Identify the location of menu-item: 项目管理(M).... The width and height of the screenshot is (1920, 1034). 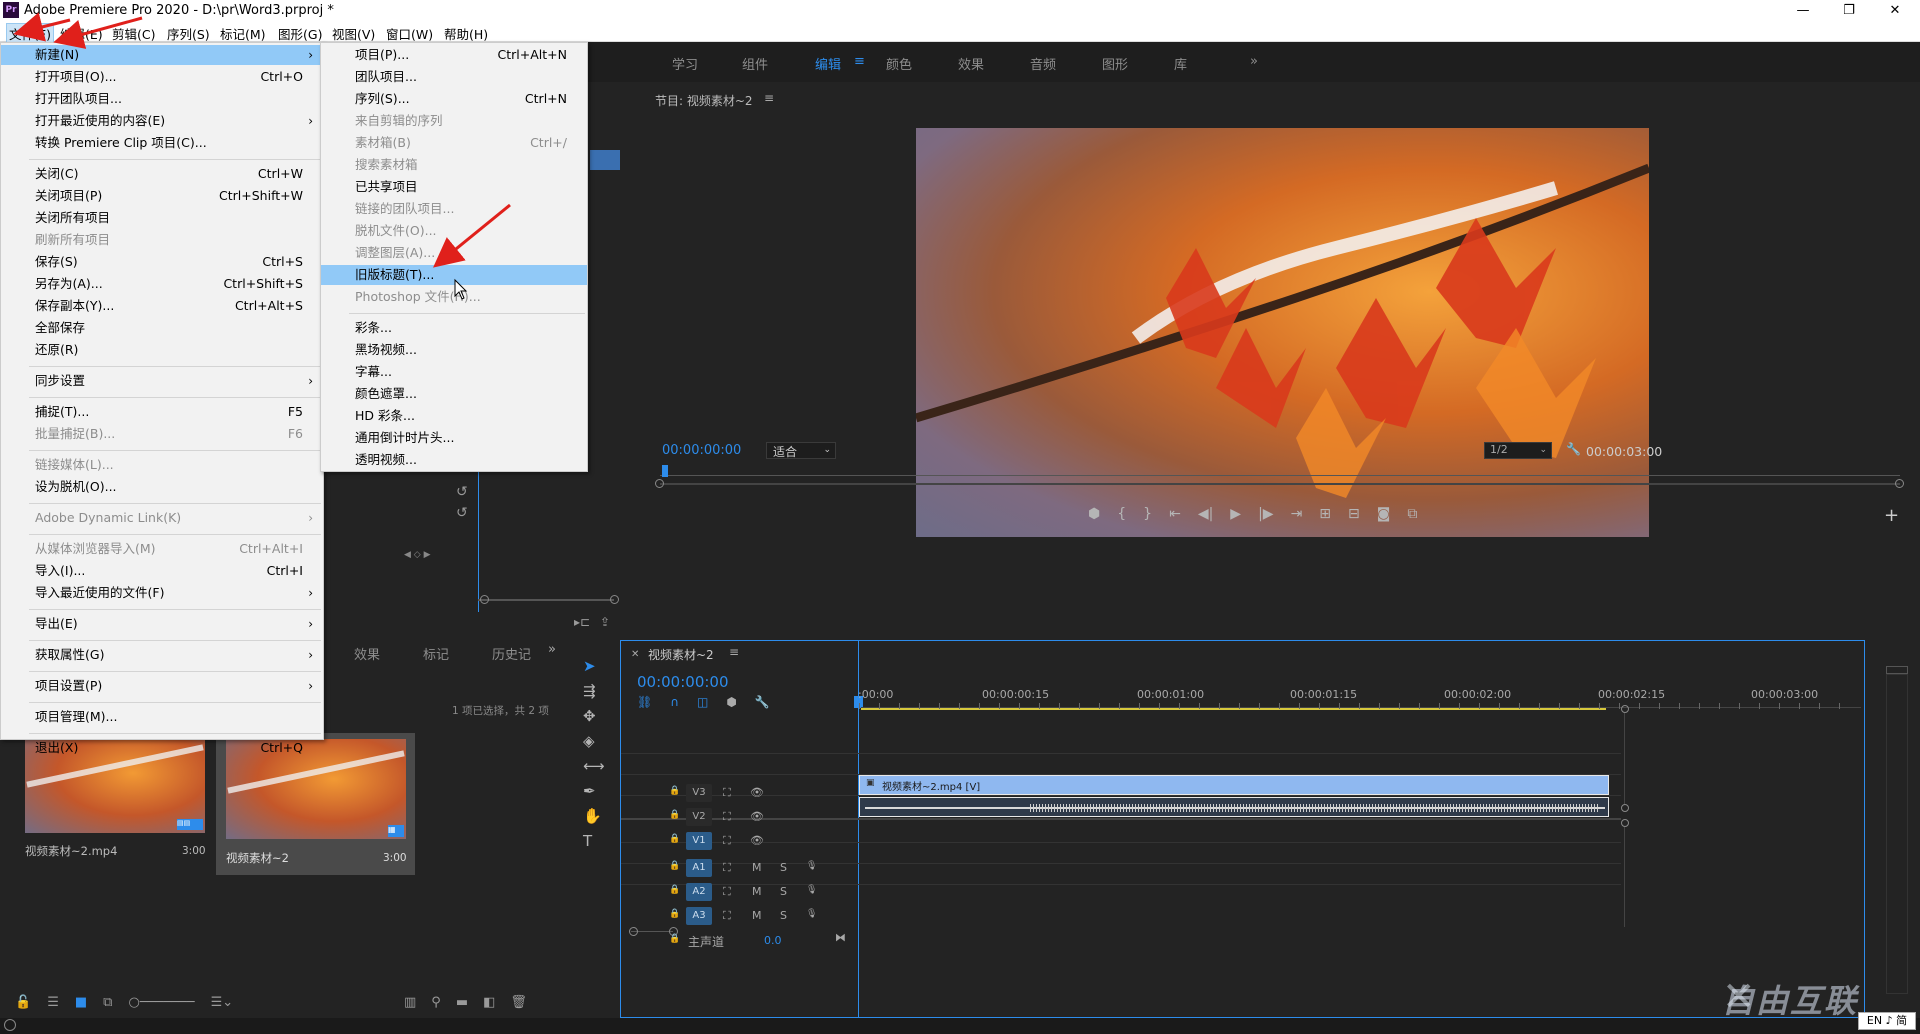
(162, 717).